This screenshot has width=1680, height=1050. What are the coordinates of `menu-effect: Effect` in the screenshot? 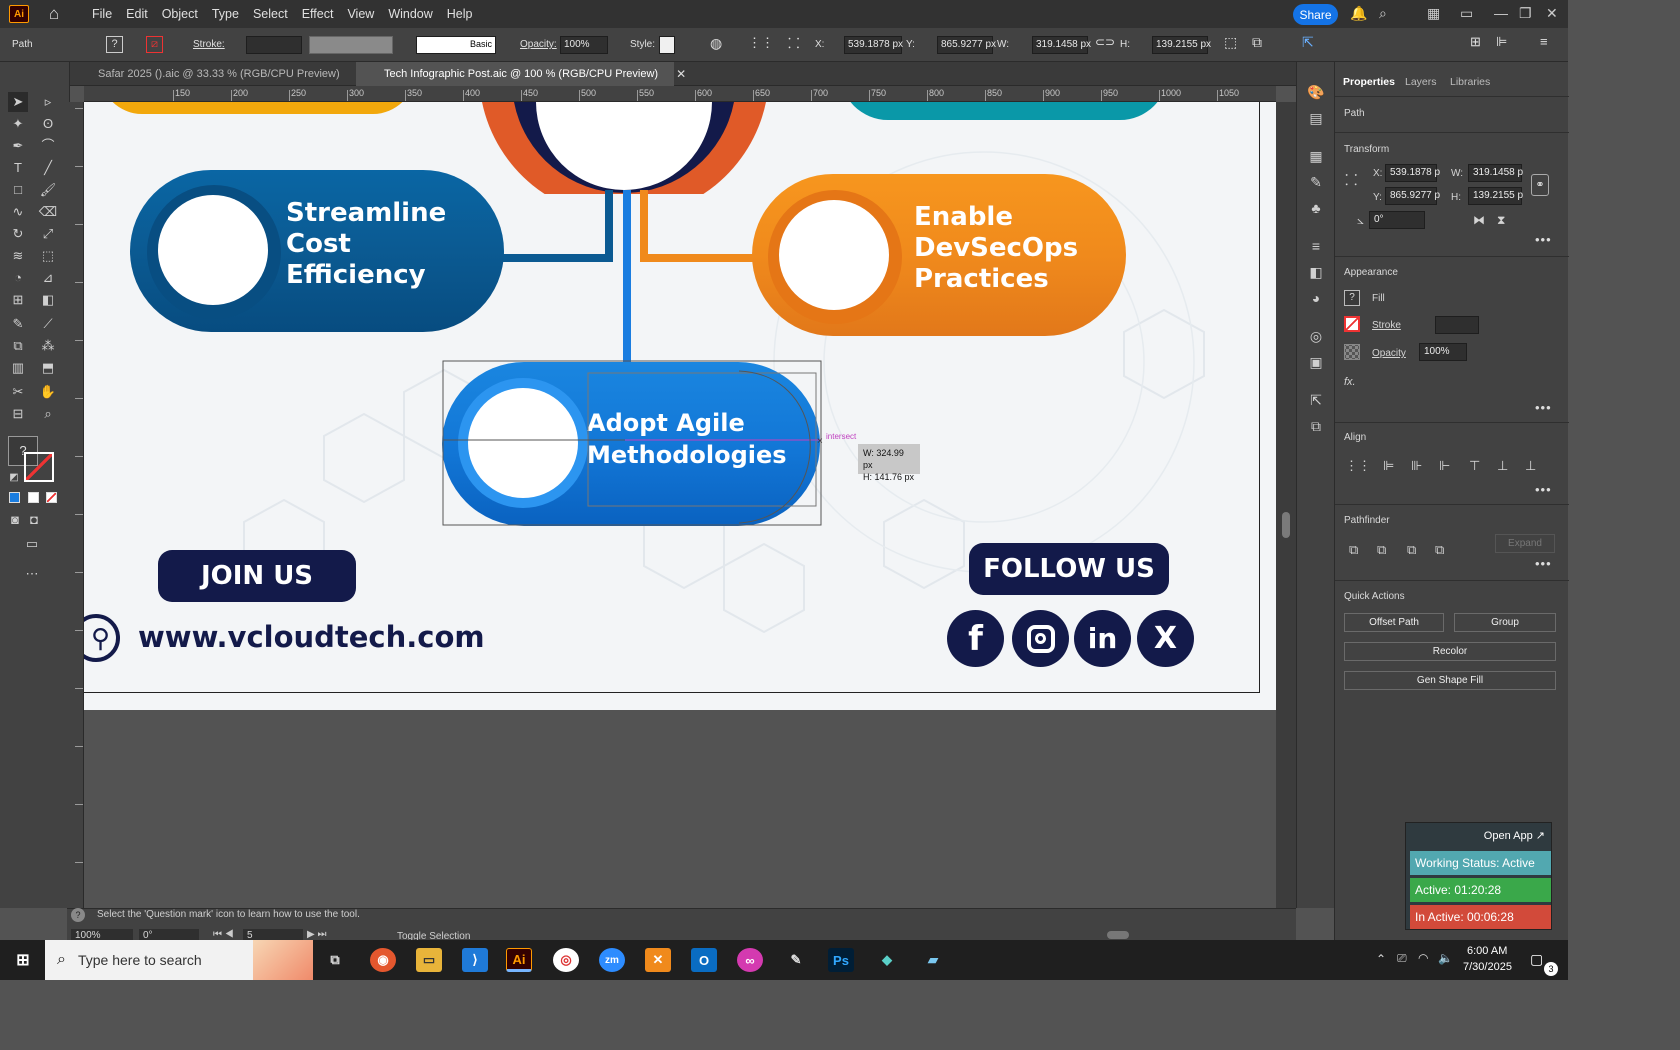 It's located at (318, 14).